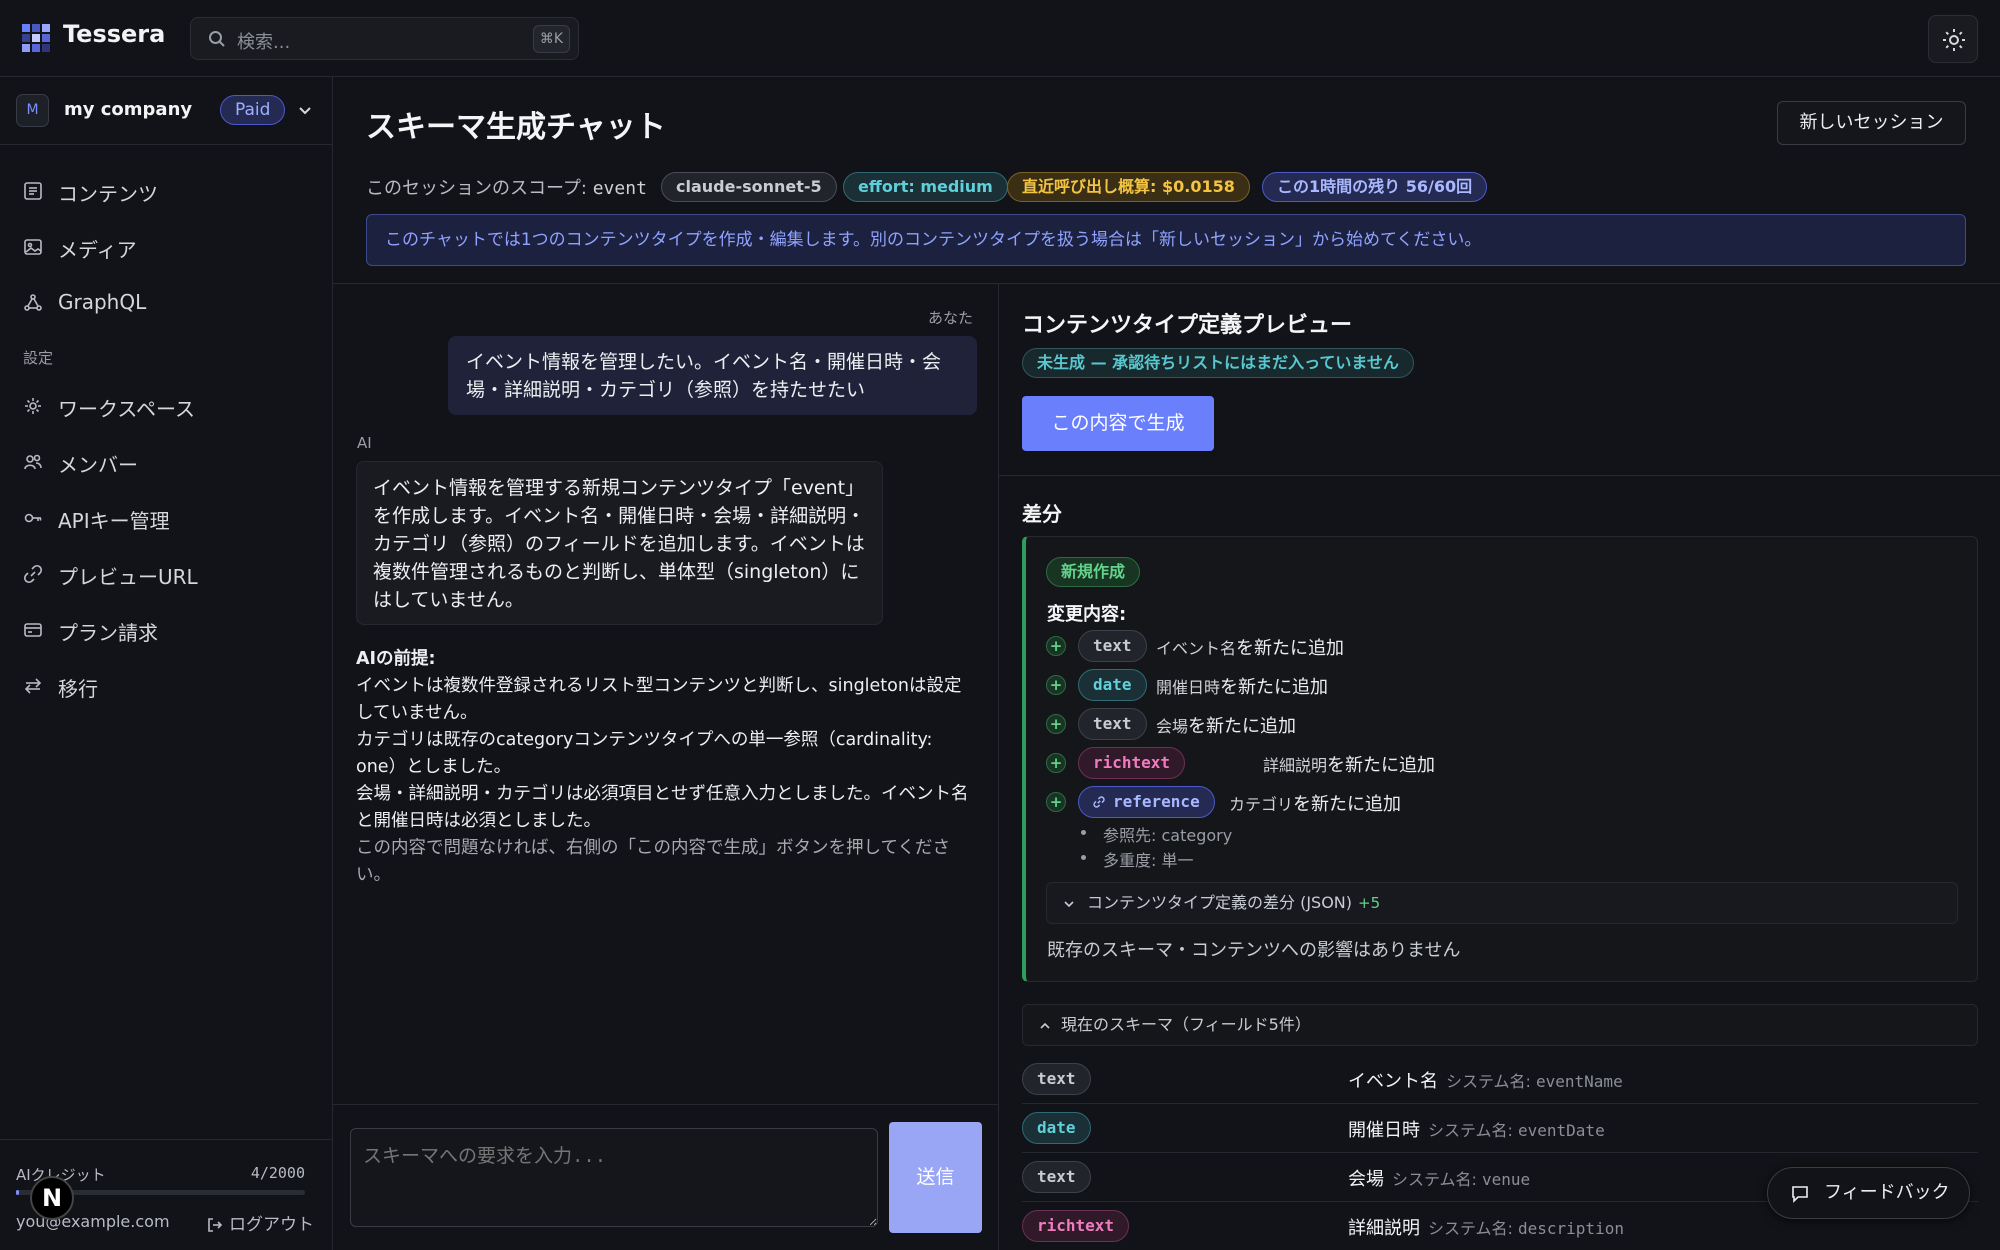  Describe the element at coordinates (260, 1222) in the screenshot. I see `logout-button: ログアウト` at that location.